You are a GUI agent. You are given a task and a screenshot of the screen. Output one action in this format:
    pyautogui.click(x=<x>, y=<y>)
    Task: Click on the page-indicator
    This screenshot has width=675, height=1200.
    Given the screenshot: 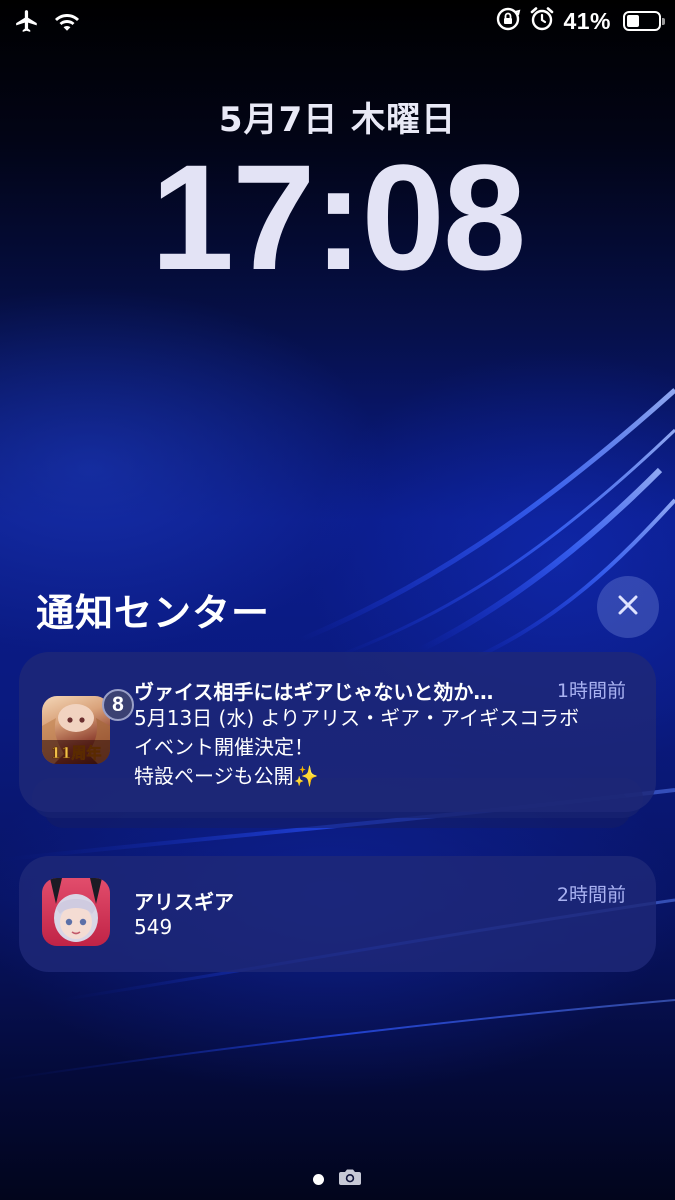 What is the action you would take?
    pyautogui.click(x=337, y=1179)
    